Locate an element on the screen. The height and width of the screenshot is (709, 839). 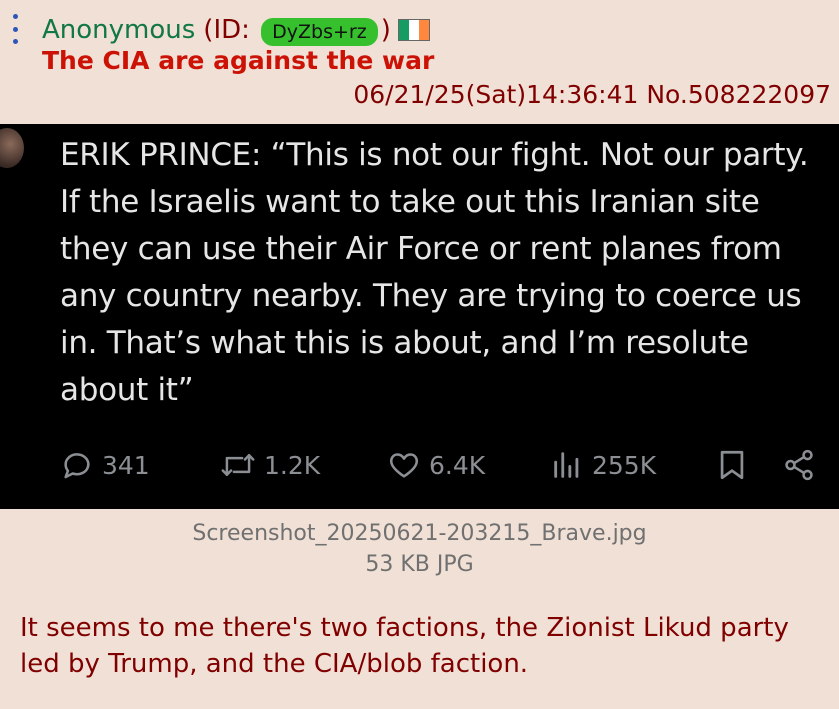
heart-icon is located at coordinates (404, 465).